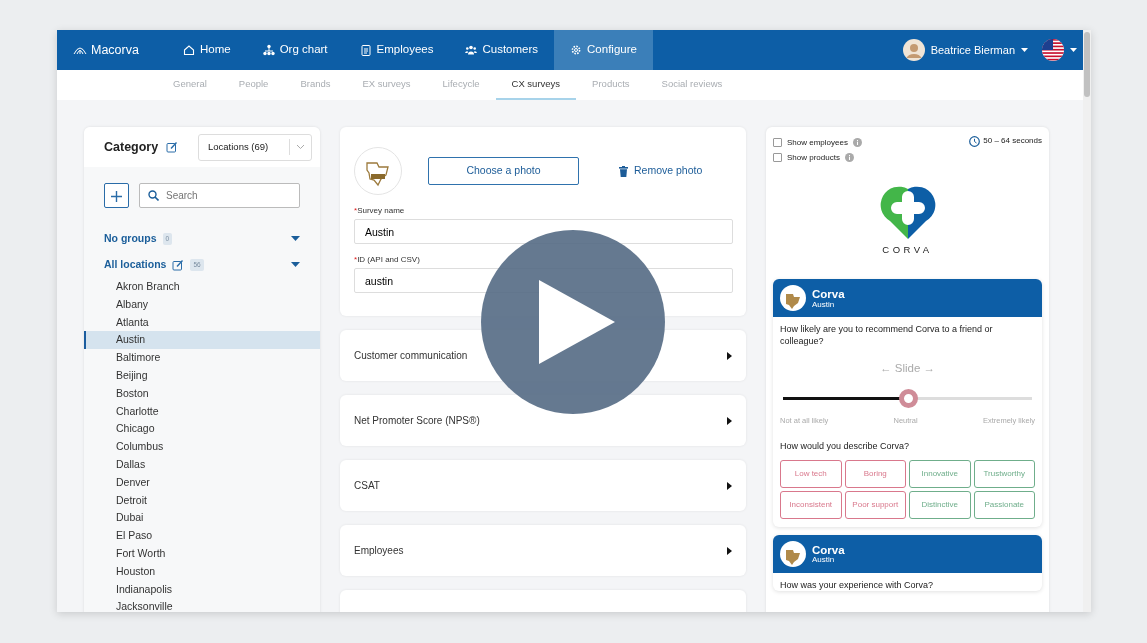 This screenshot has height=643, width=1147. I want to click on search-icon, so click(153, 195).